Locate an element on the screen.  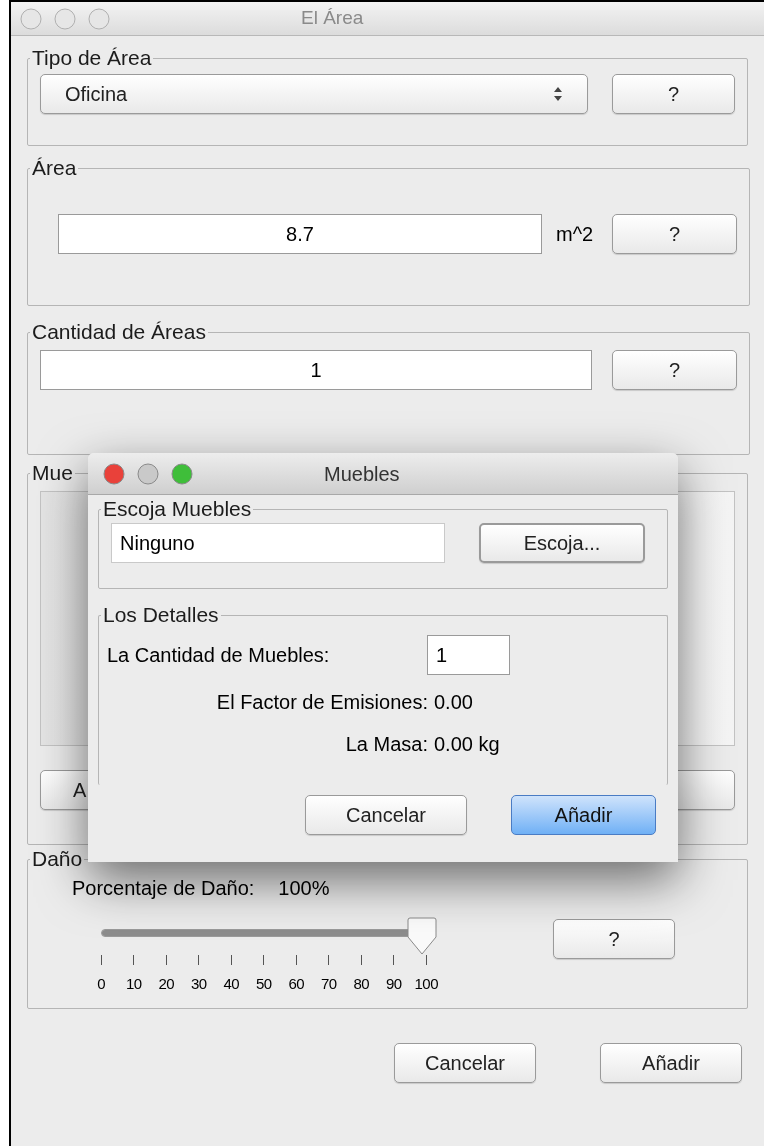
detail-label: La Masa: is located at coordinates (386, 744).